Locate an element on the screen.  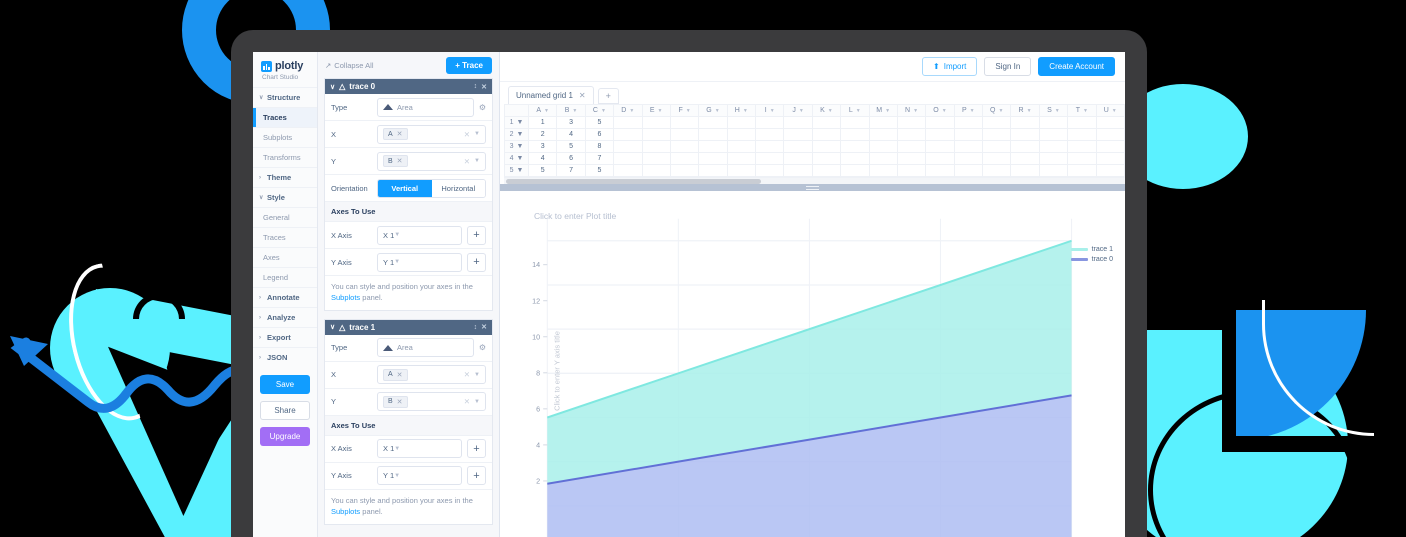
panel-splitter is located at coordinates (812, 187).